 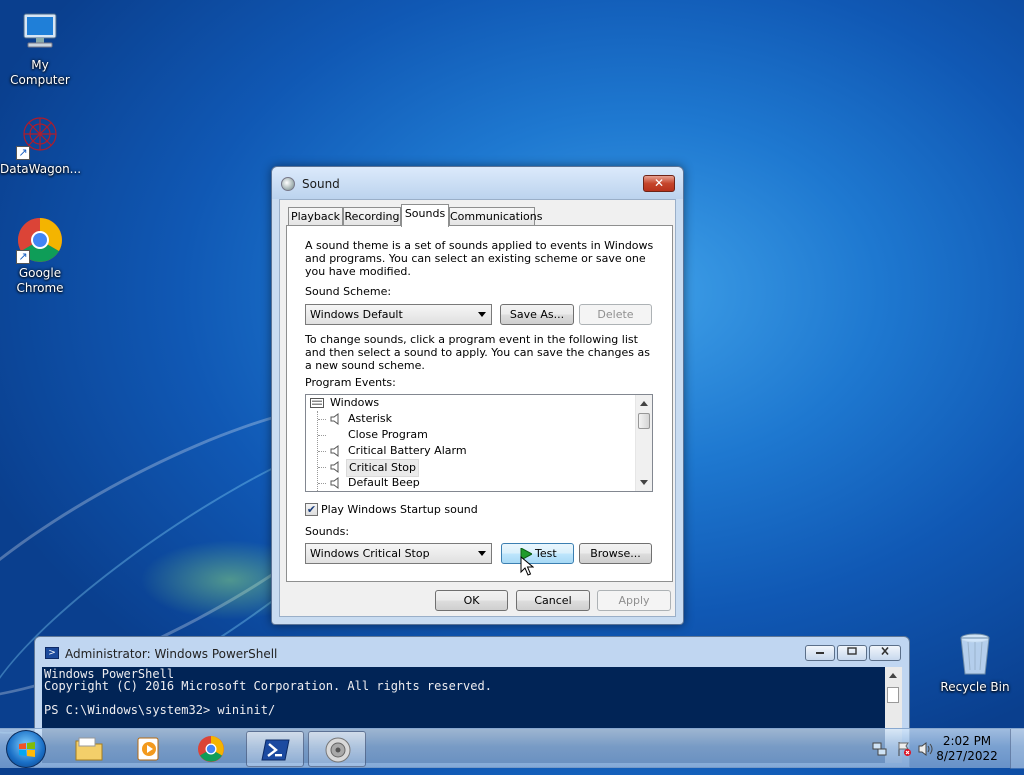 I want to click on maximize-button, so click(x=852, y=653).